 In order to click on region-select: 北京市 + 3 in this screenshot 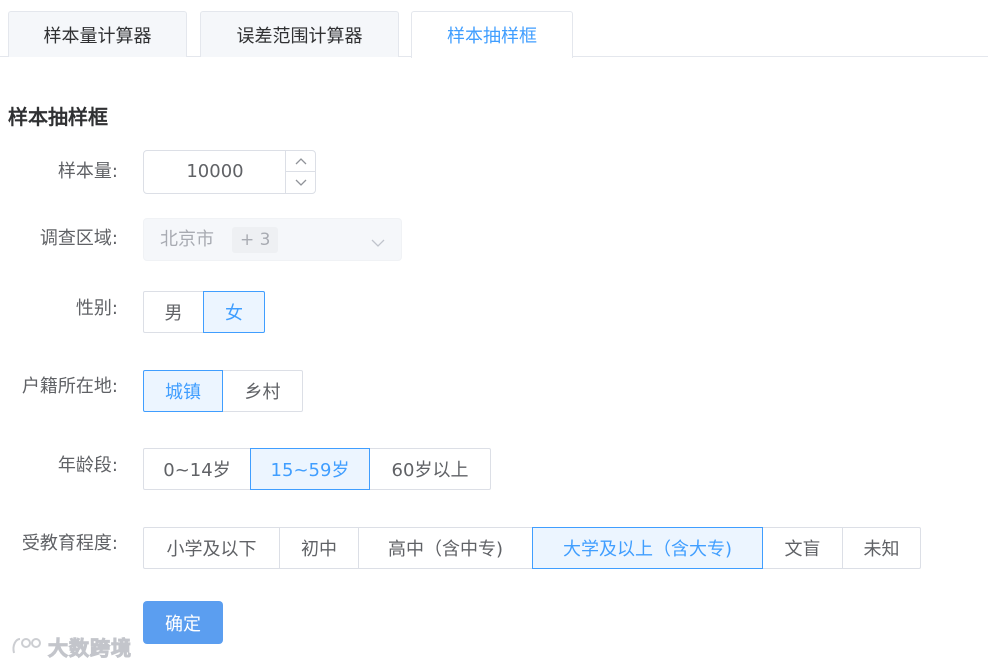, I will do `click(272, 239)`.